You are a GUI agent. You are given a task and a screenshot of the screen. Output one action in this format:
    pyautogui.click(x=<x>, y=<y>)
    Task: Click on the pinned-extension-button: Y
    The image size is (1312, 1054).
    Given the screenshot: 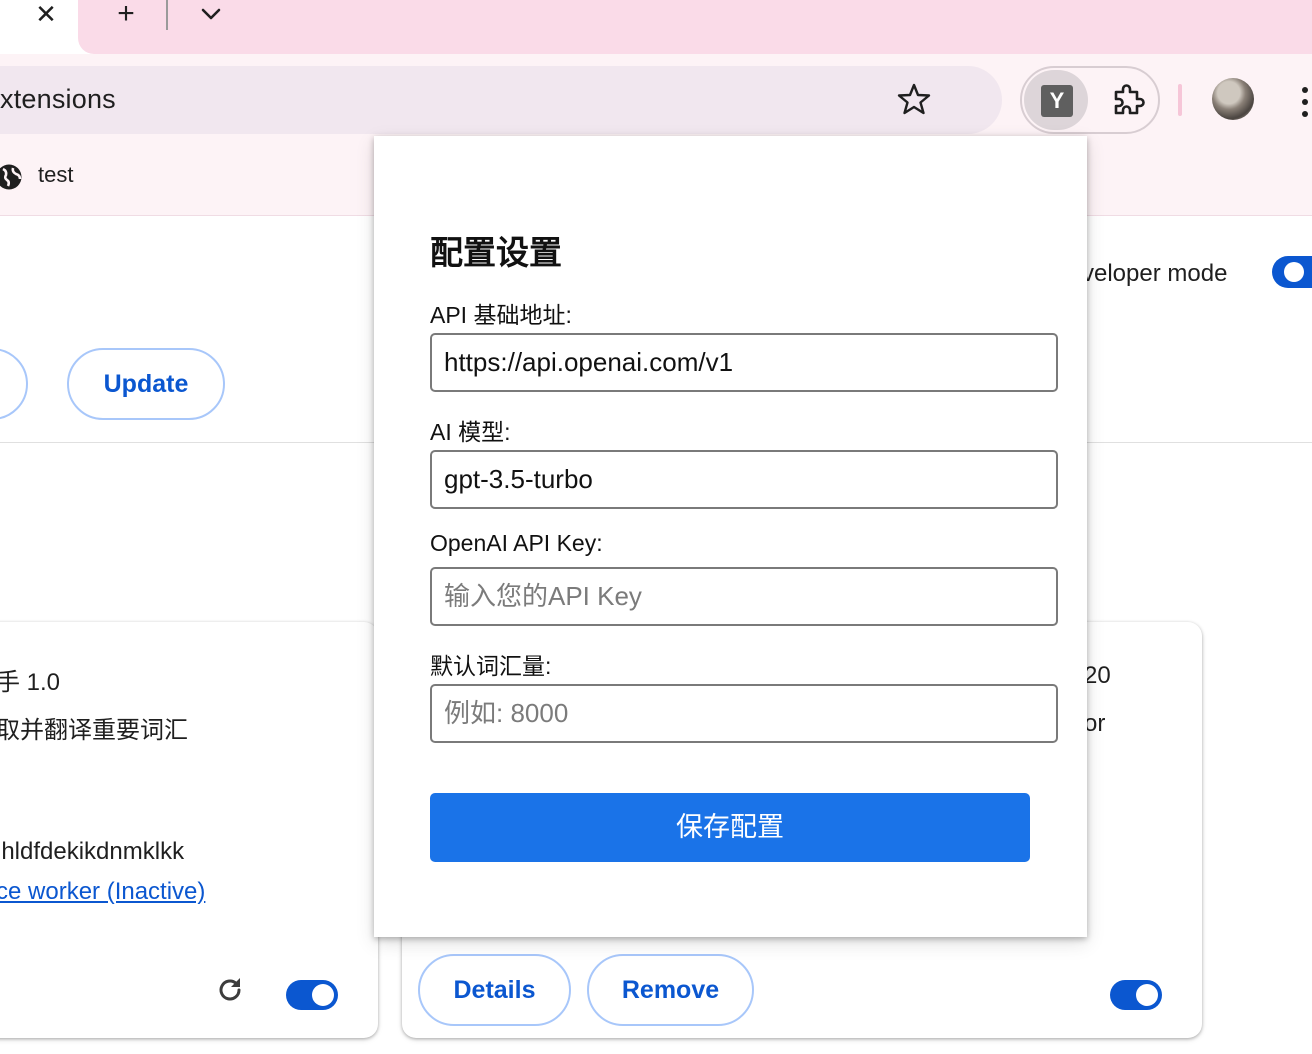 What is the action you would take?
    pyautogui.click(x=1056, y=100)
    